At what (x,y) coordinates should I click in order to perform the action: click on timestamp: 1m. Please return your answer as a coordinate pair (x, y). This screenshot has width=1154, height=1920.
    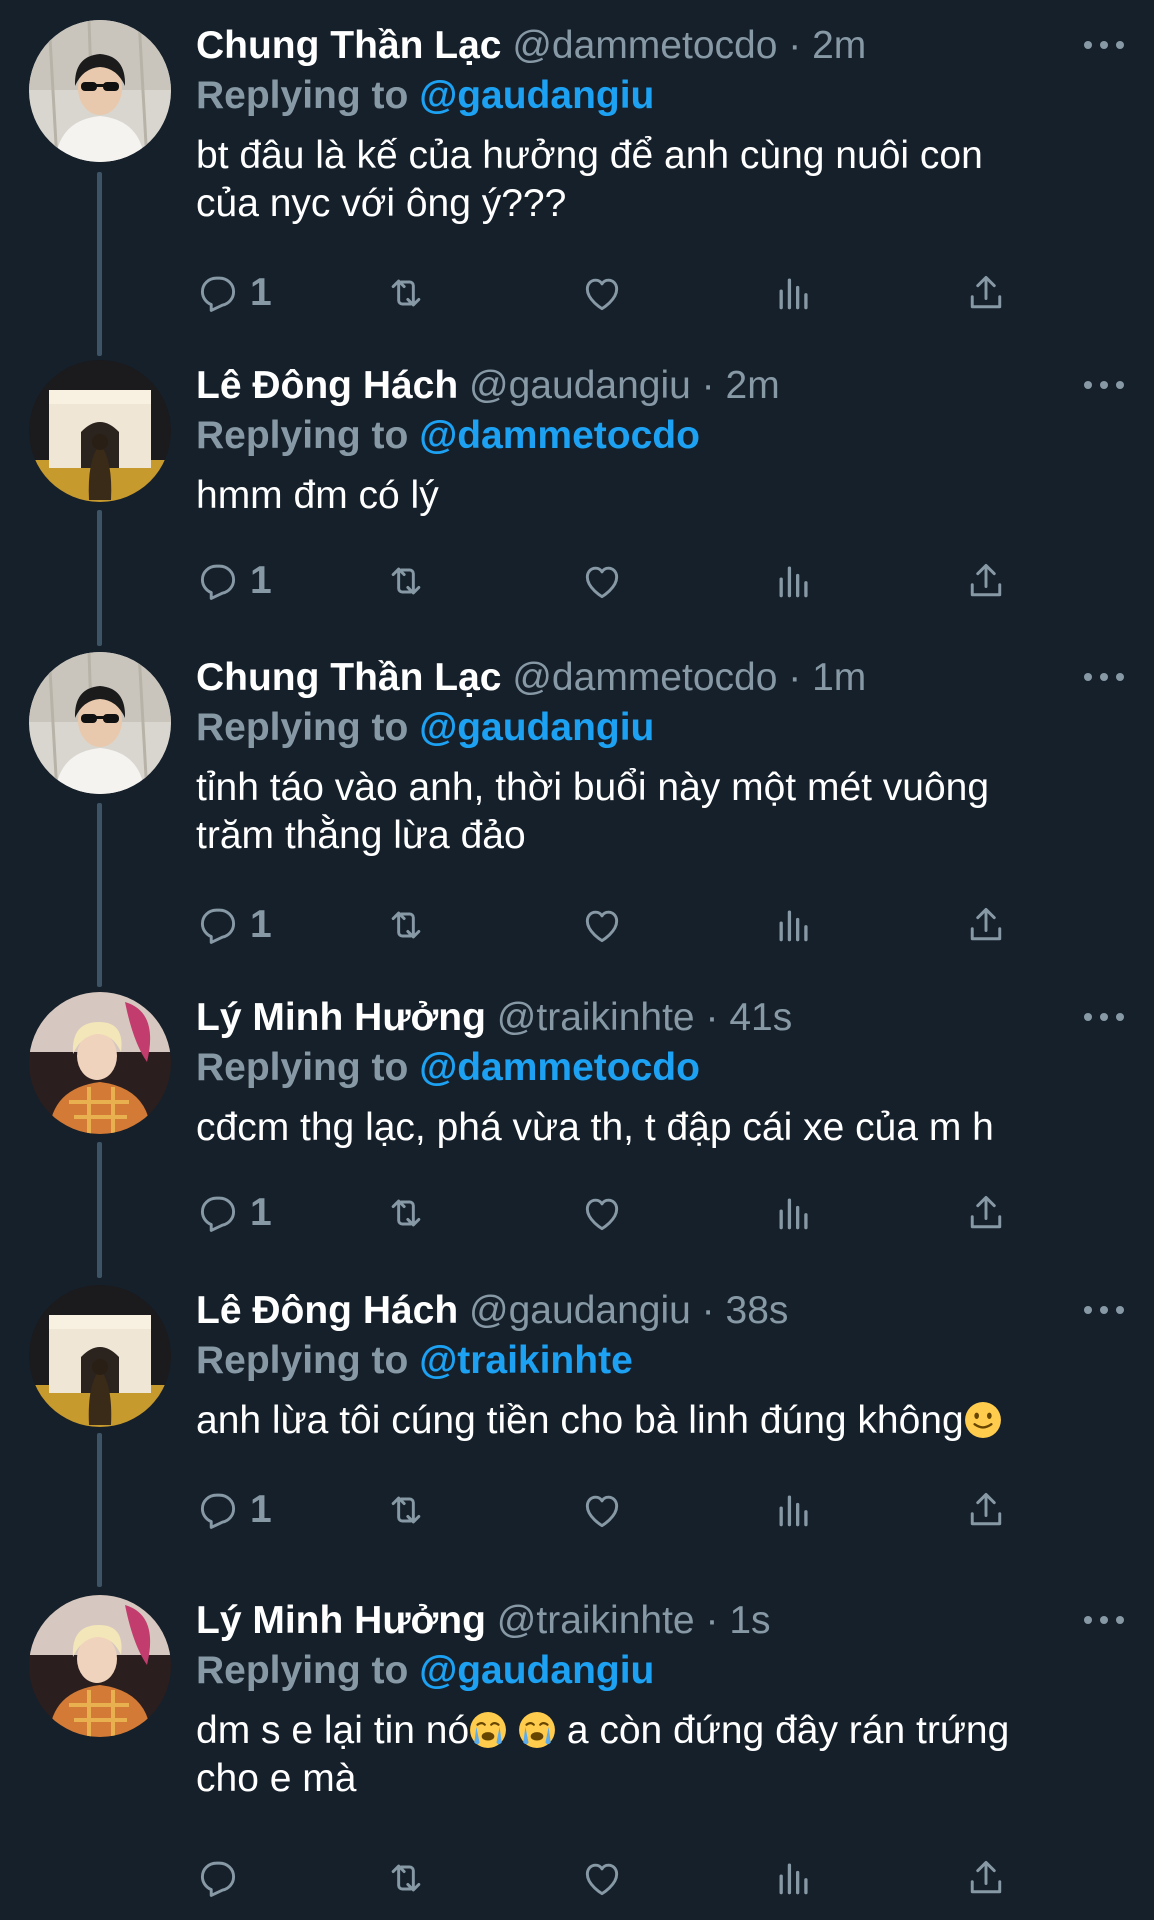
    Looking at the image, I should click on (839, 677).